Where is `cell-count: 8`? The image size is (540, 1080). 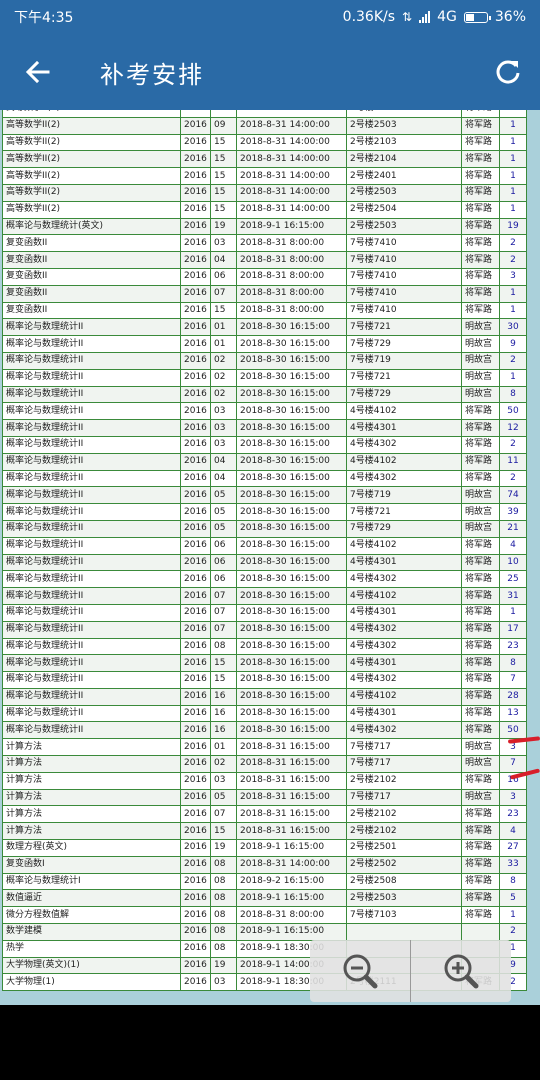
cell-count: 8 is located at coordinates (513, 663).